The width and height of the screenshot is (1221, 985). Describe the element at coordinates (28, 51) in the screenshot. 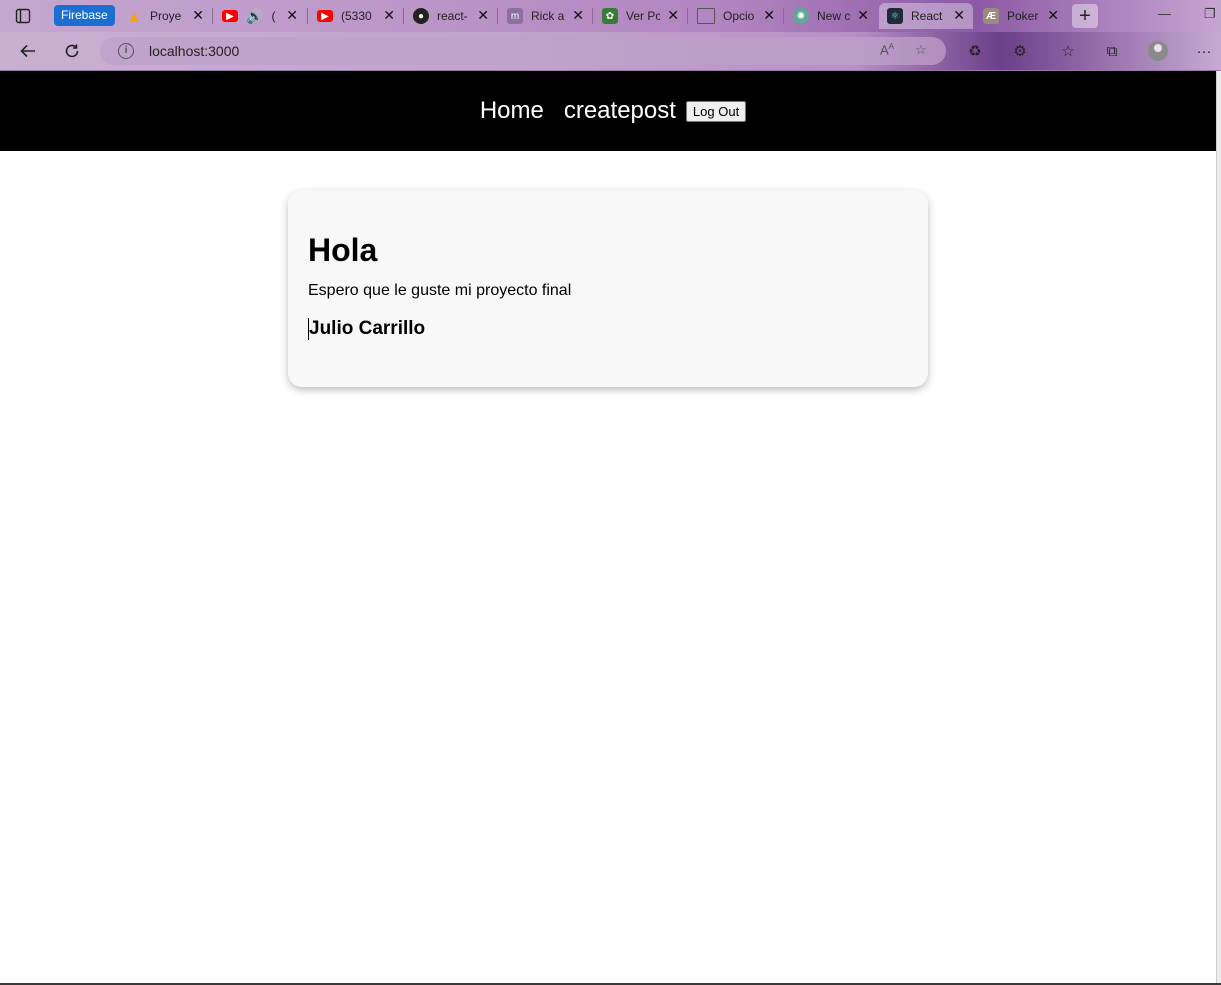

I see `back-arrow-icon` at that location.